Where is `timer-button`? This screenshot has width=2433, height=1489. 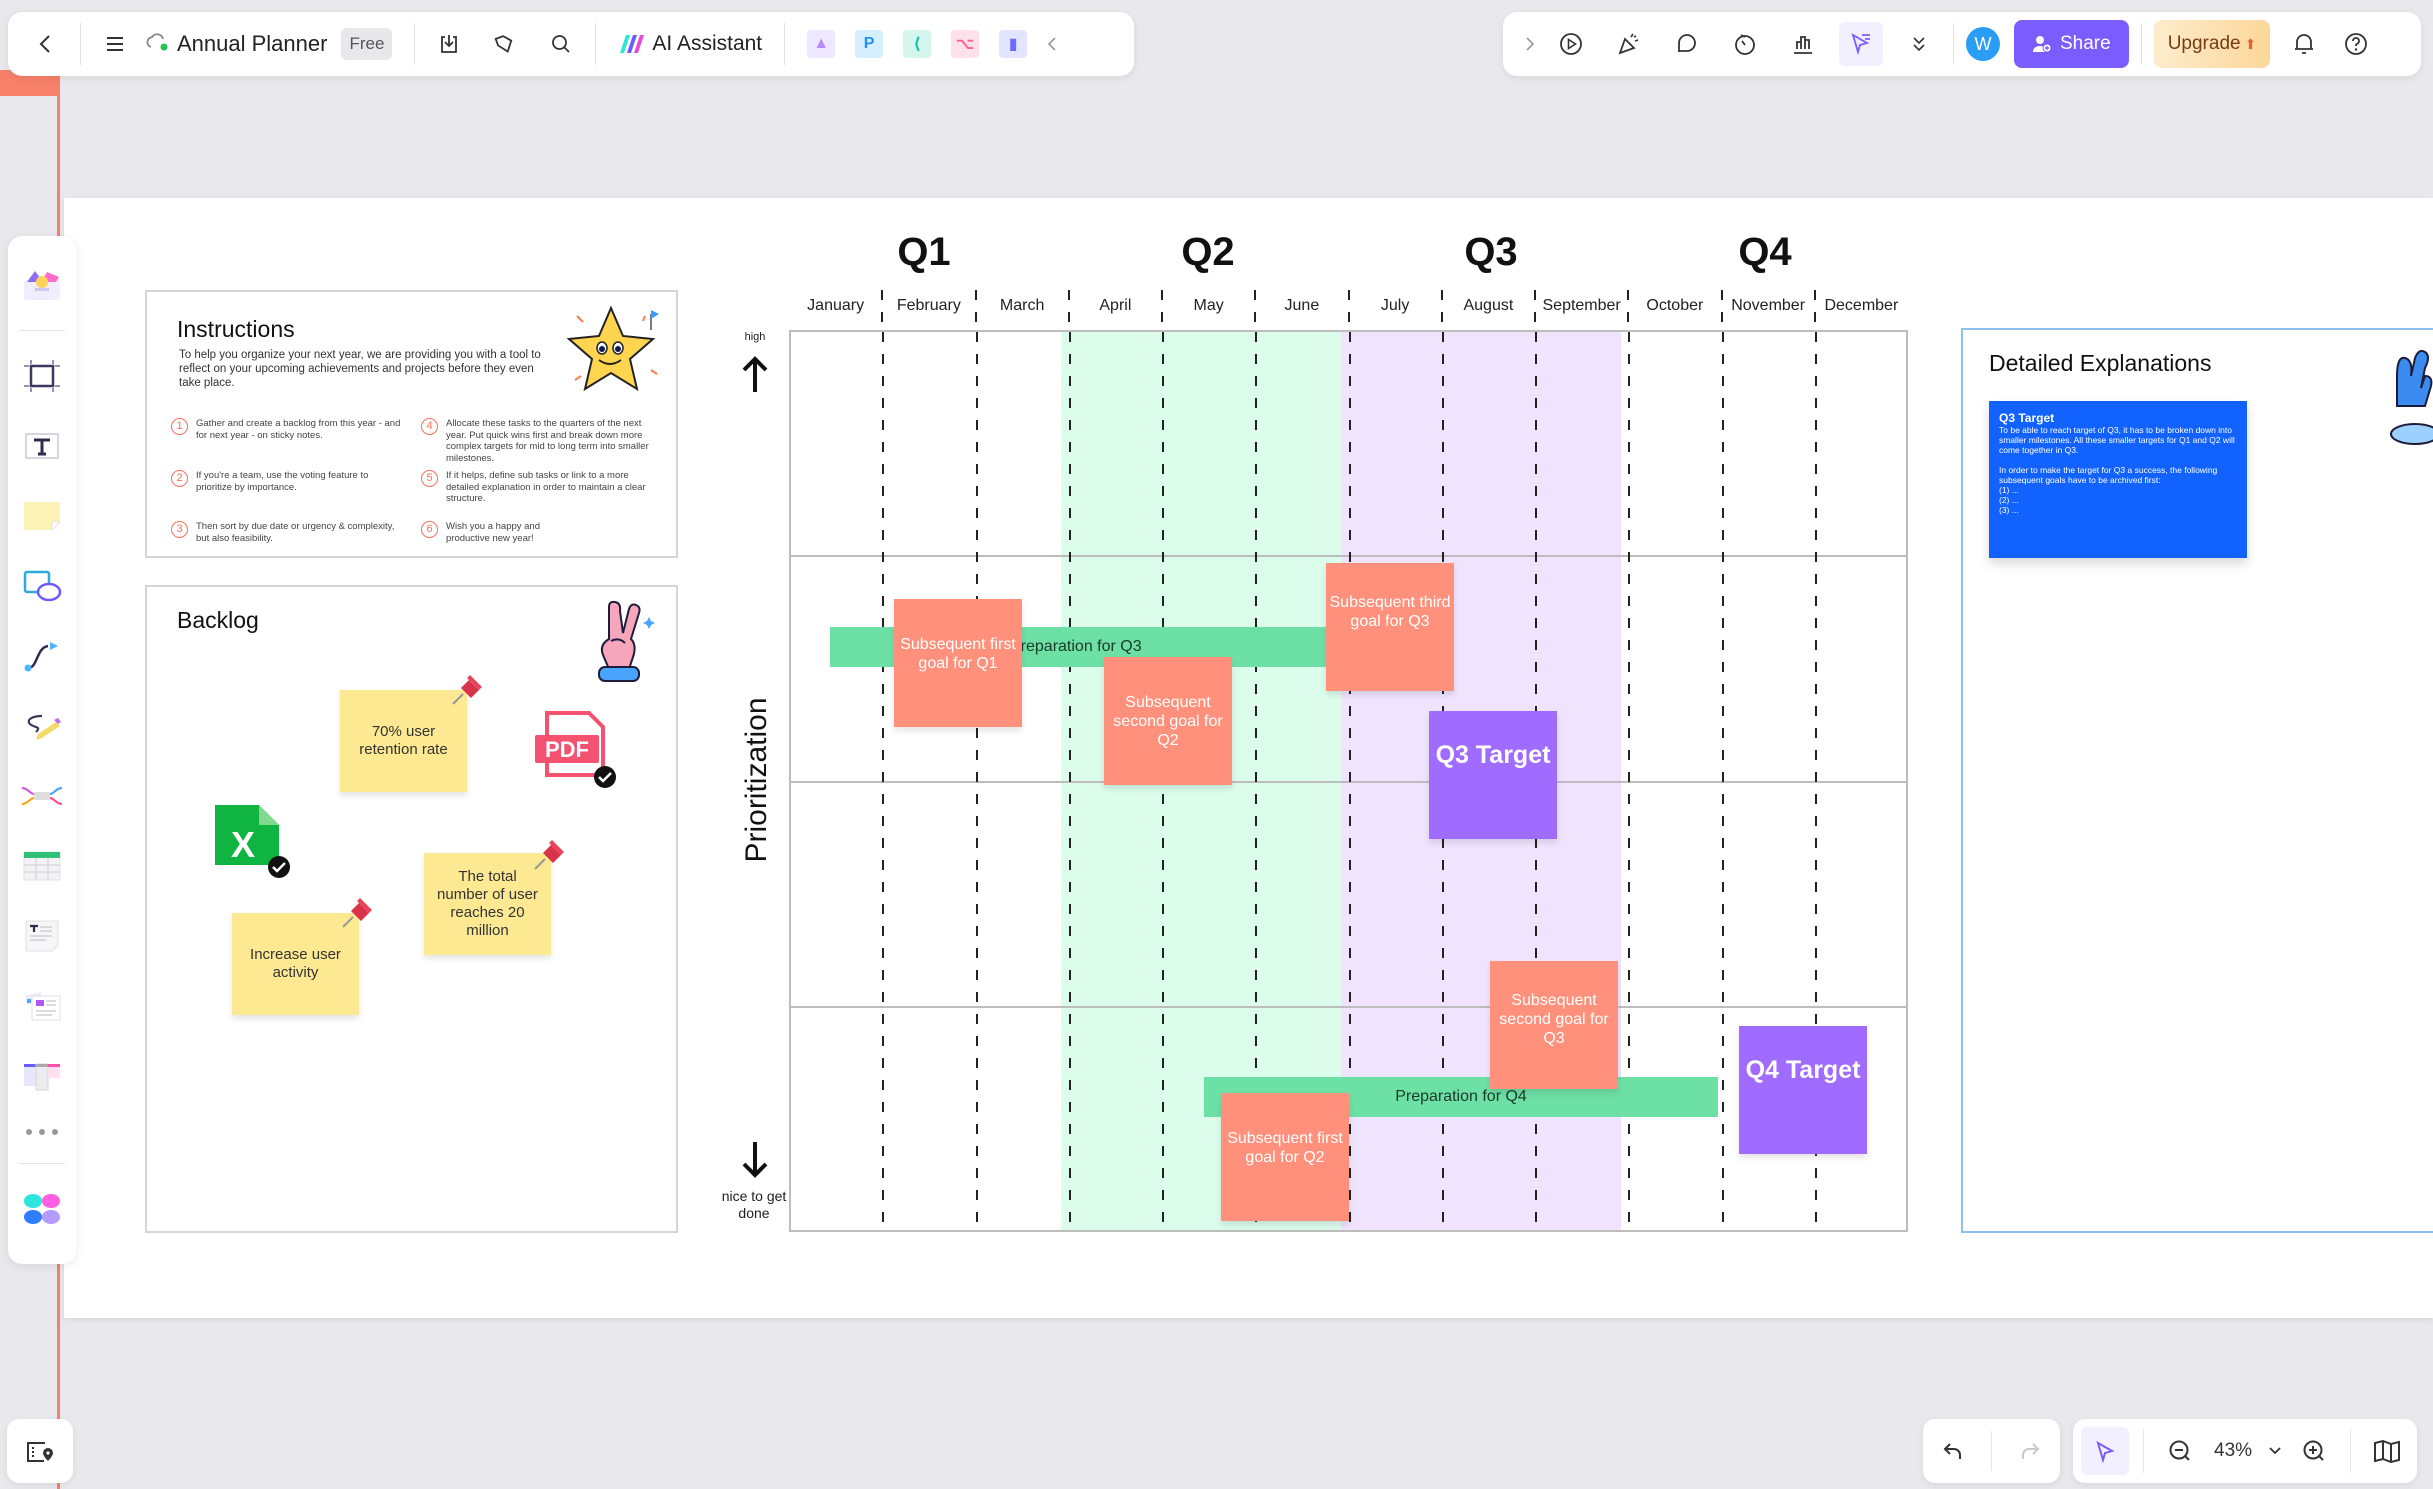
timer-button is located at coordinates (1745, 44).